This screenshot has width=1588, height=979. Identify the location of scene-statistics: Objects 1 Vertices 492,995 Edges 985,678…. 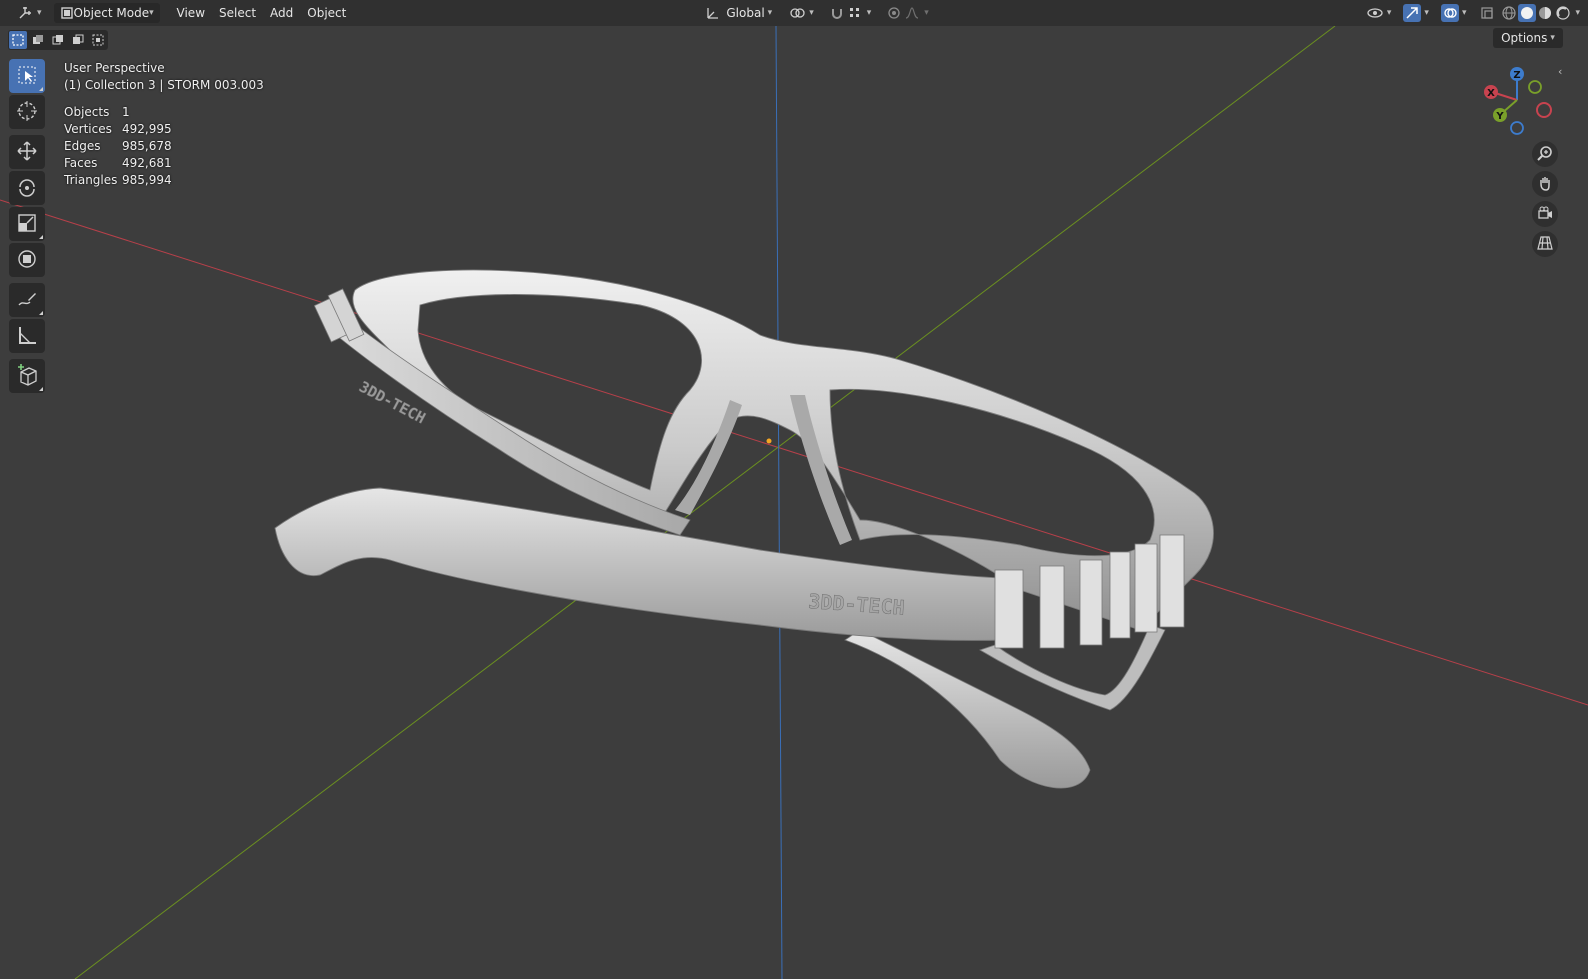
(164, 146).